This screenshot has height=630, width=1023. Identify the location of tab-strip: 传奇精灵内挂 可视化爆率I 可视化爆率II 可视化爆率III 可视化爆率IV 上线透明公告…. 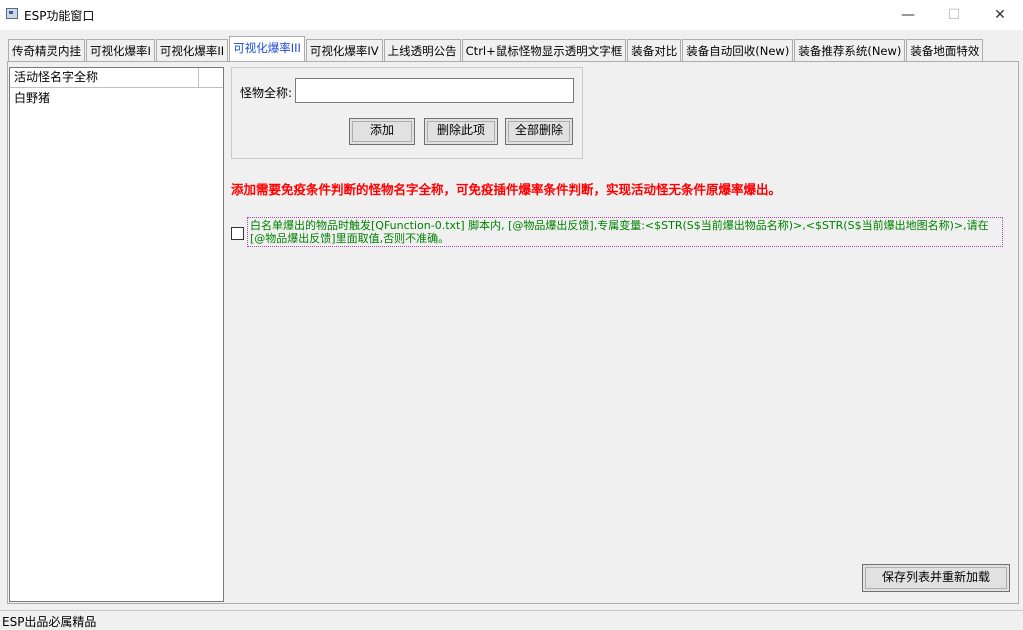
(496, 48).